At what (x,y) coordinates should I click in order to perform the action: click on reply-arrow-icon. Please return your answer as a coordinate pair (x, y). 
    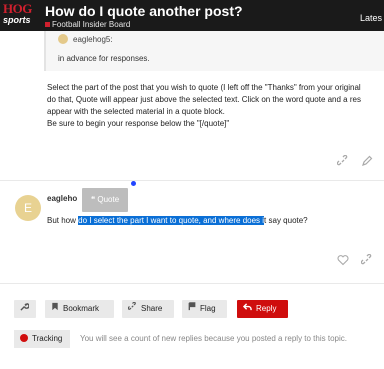
    Looking at the image, I should click on (247, 309).